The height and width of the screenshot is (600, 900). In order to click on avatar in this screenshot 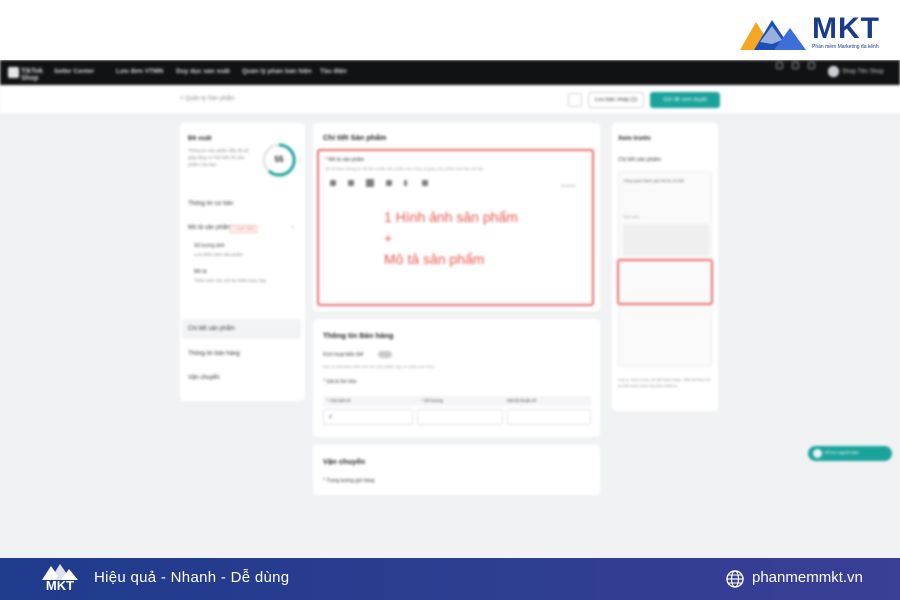, I will do `click(833, 71)`.